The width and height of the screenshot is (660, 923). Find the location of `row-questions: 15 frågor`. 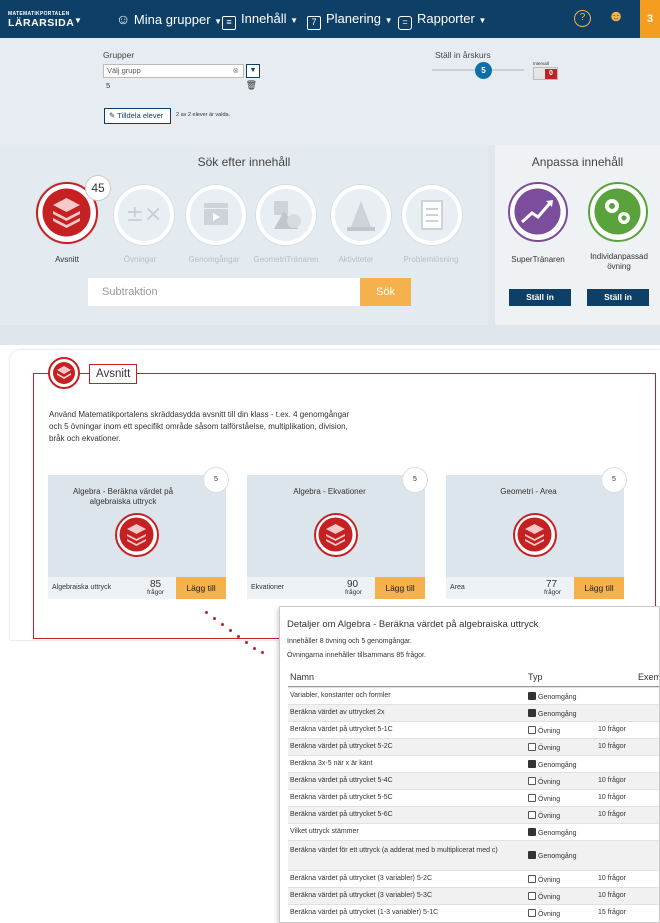

row-questions: 15 frågor is located at coordinates (612, 912).